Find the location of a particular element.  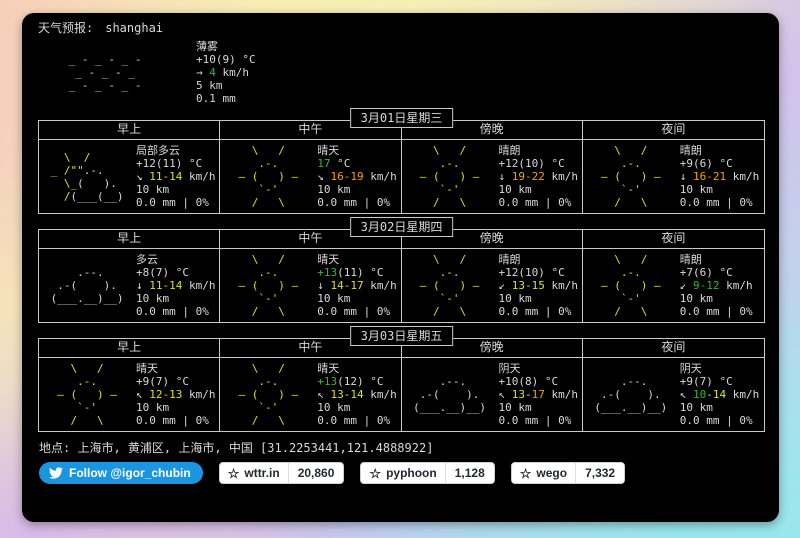

github-star-badge-wego: ☆ wego 7,332 is located at coordinates (568, 473).